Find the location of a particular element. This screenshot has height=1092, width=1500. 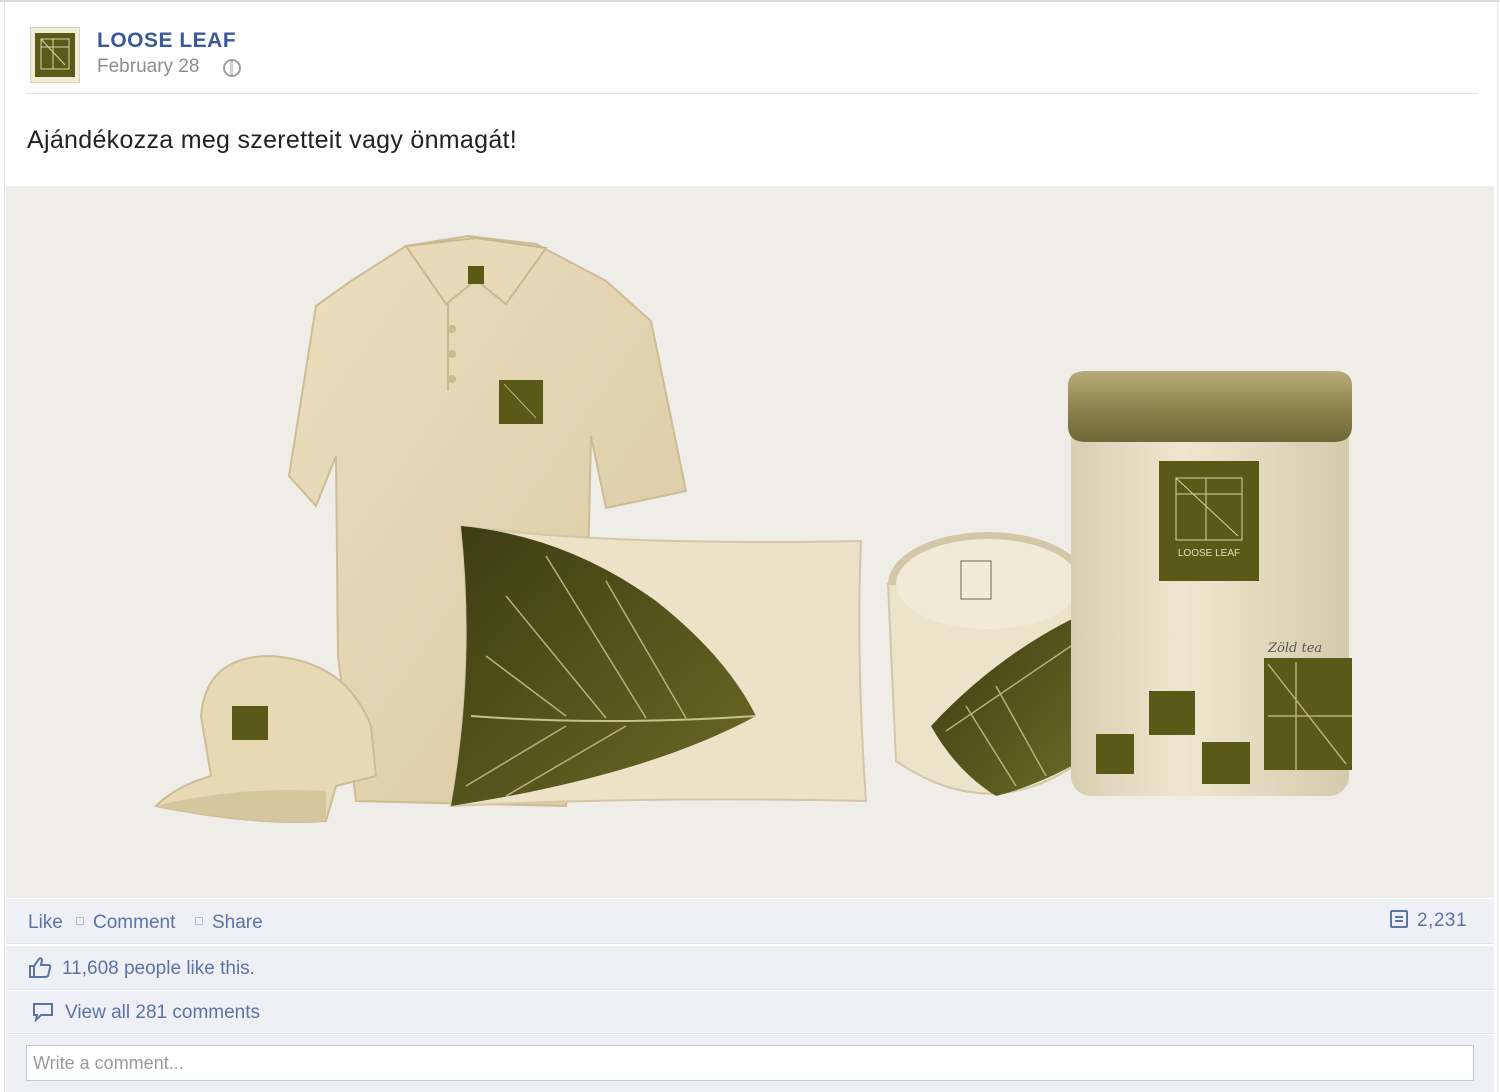

share-count: 2,231 is located at coordinates (1442, 921).